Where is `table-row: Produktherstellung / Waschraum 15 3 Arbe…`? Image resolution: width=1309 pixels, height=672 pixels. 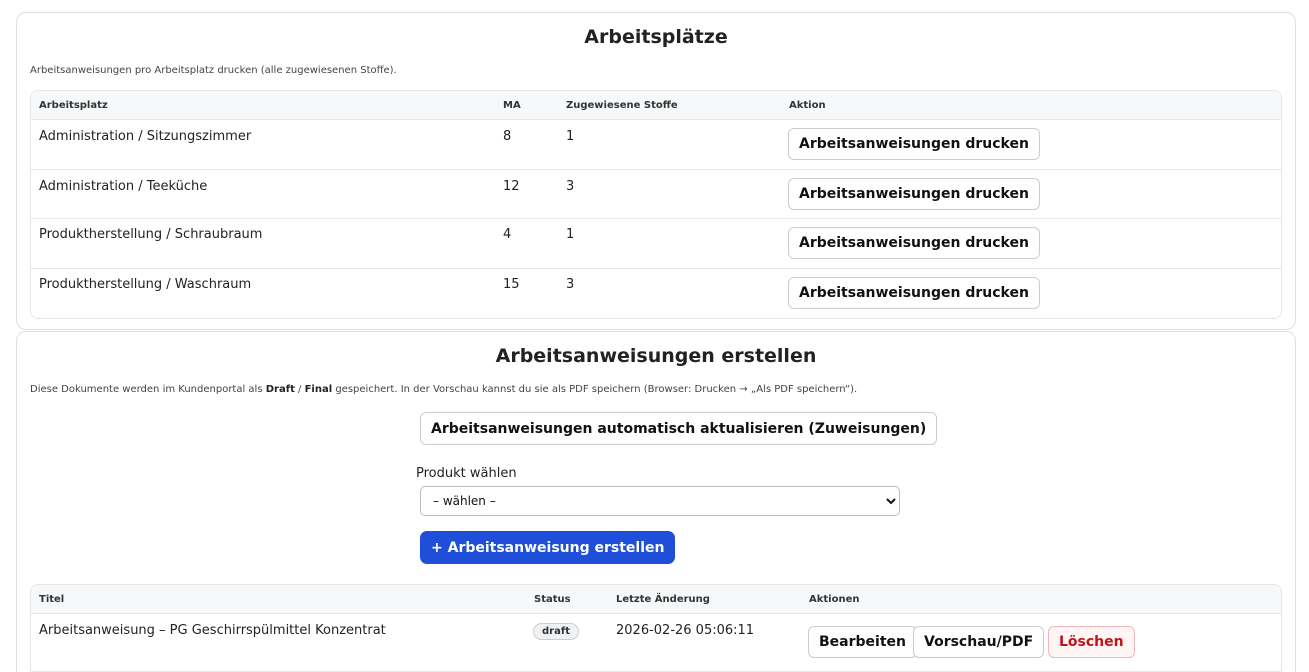
table-row: Produktherstellung / Waschraum 15 3 Arbe… is located at coordinates (656, 294).